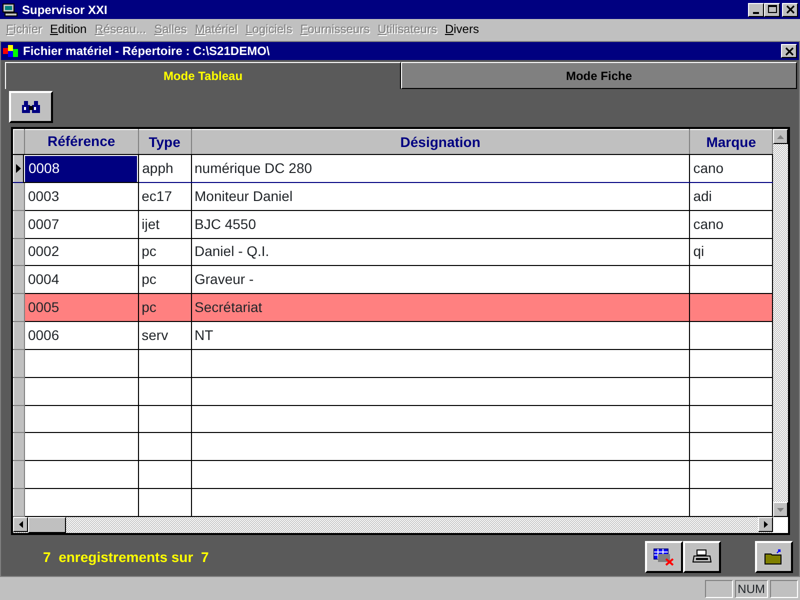 This screenshot has width=800, height=600. Describe the element at coordinates (81, 308) in the screenshot. I see `table-cell: 0005` at that location.